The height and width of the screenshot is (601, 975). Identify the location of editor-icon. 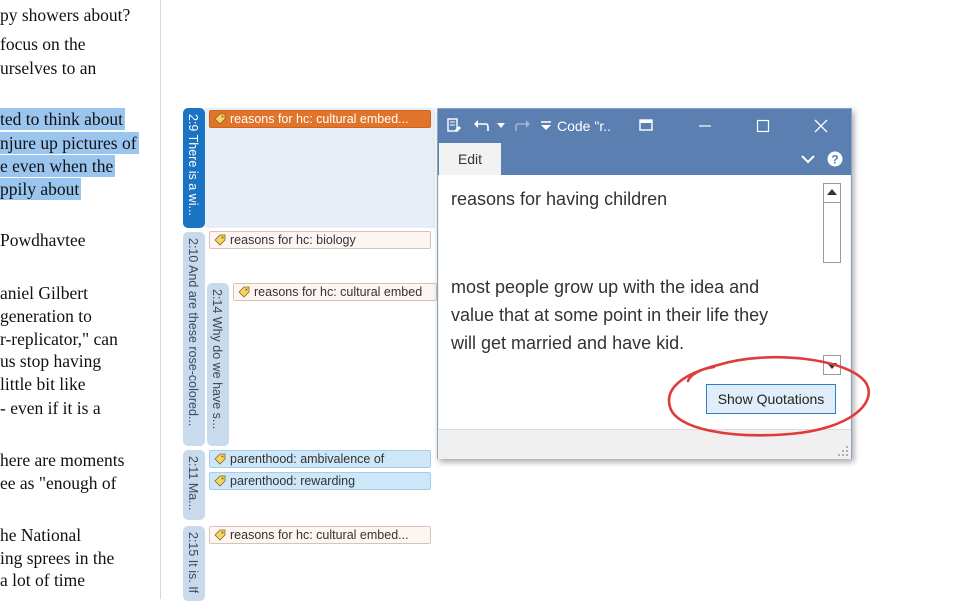
(454, 126).